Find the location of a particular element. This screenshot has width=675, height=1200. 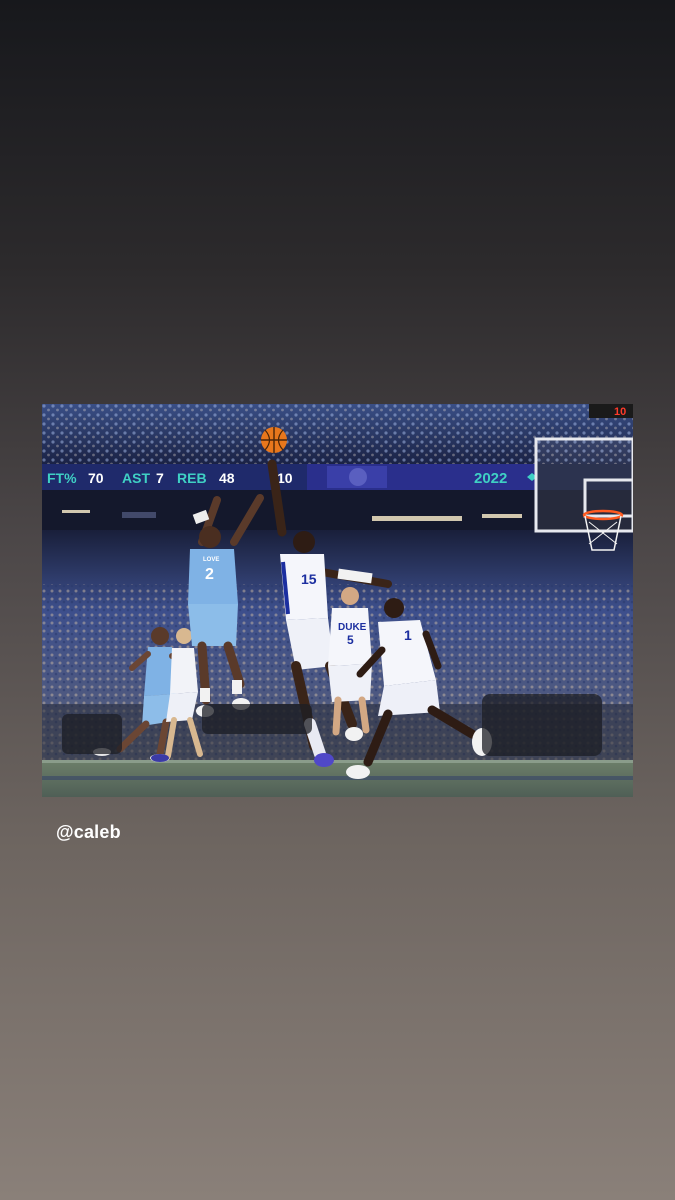

reb-value: 48 is located at coordinates (227, 478).